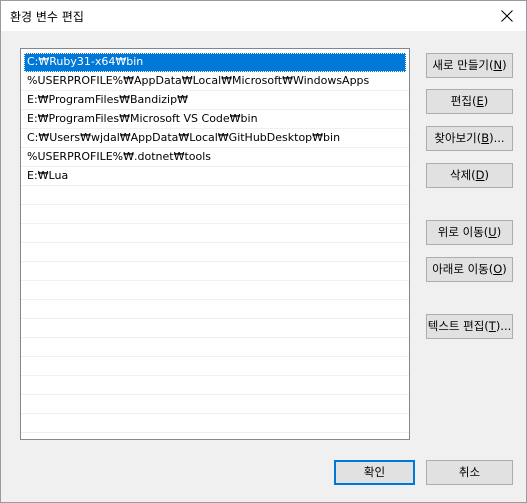 This screenshot has width=527, height=503. I want to click on move-up-button-label: 위로 이동(, so click(463, 232).